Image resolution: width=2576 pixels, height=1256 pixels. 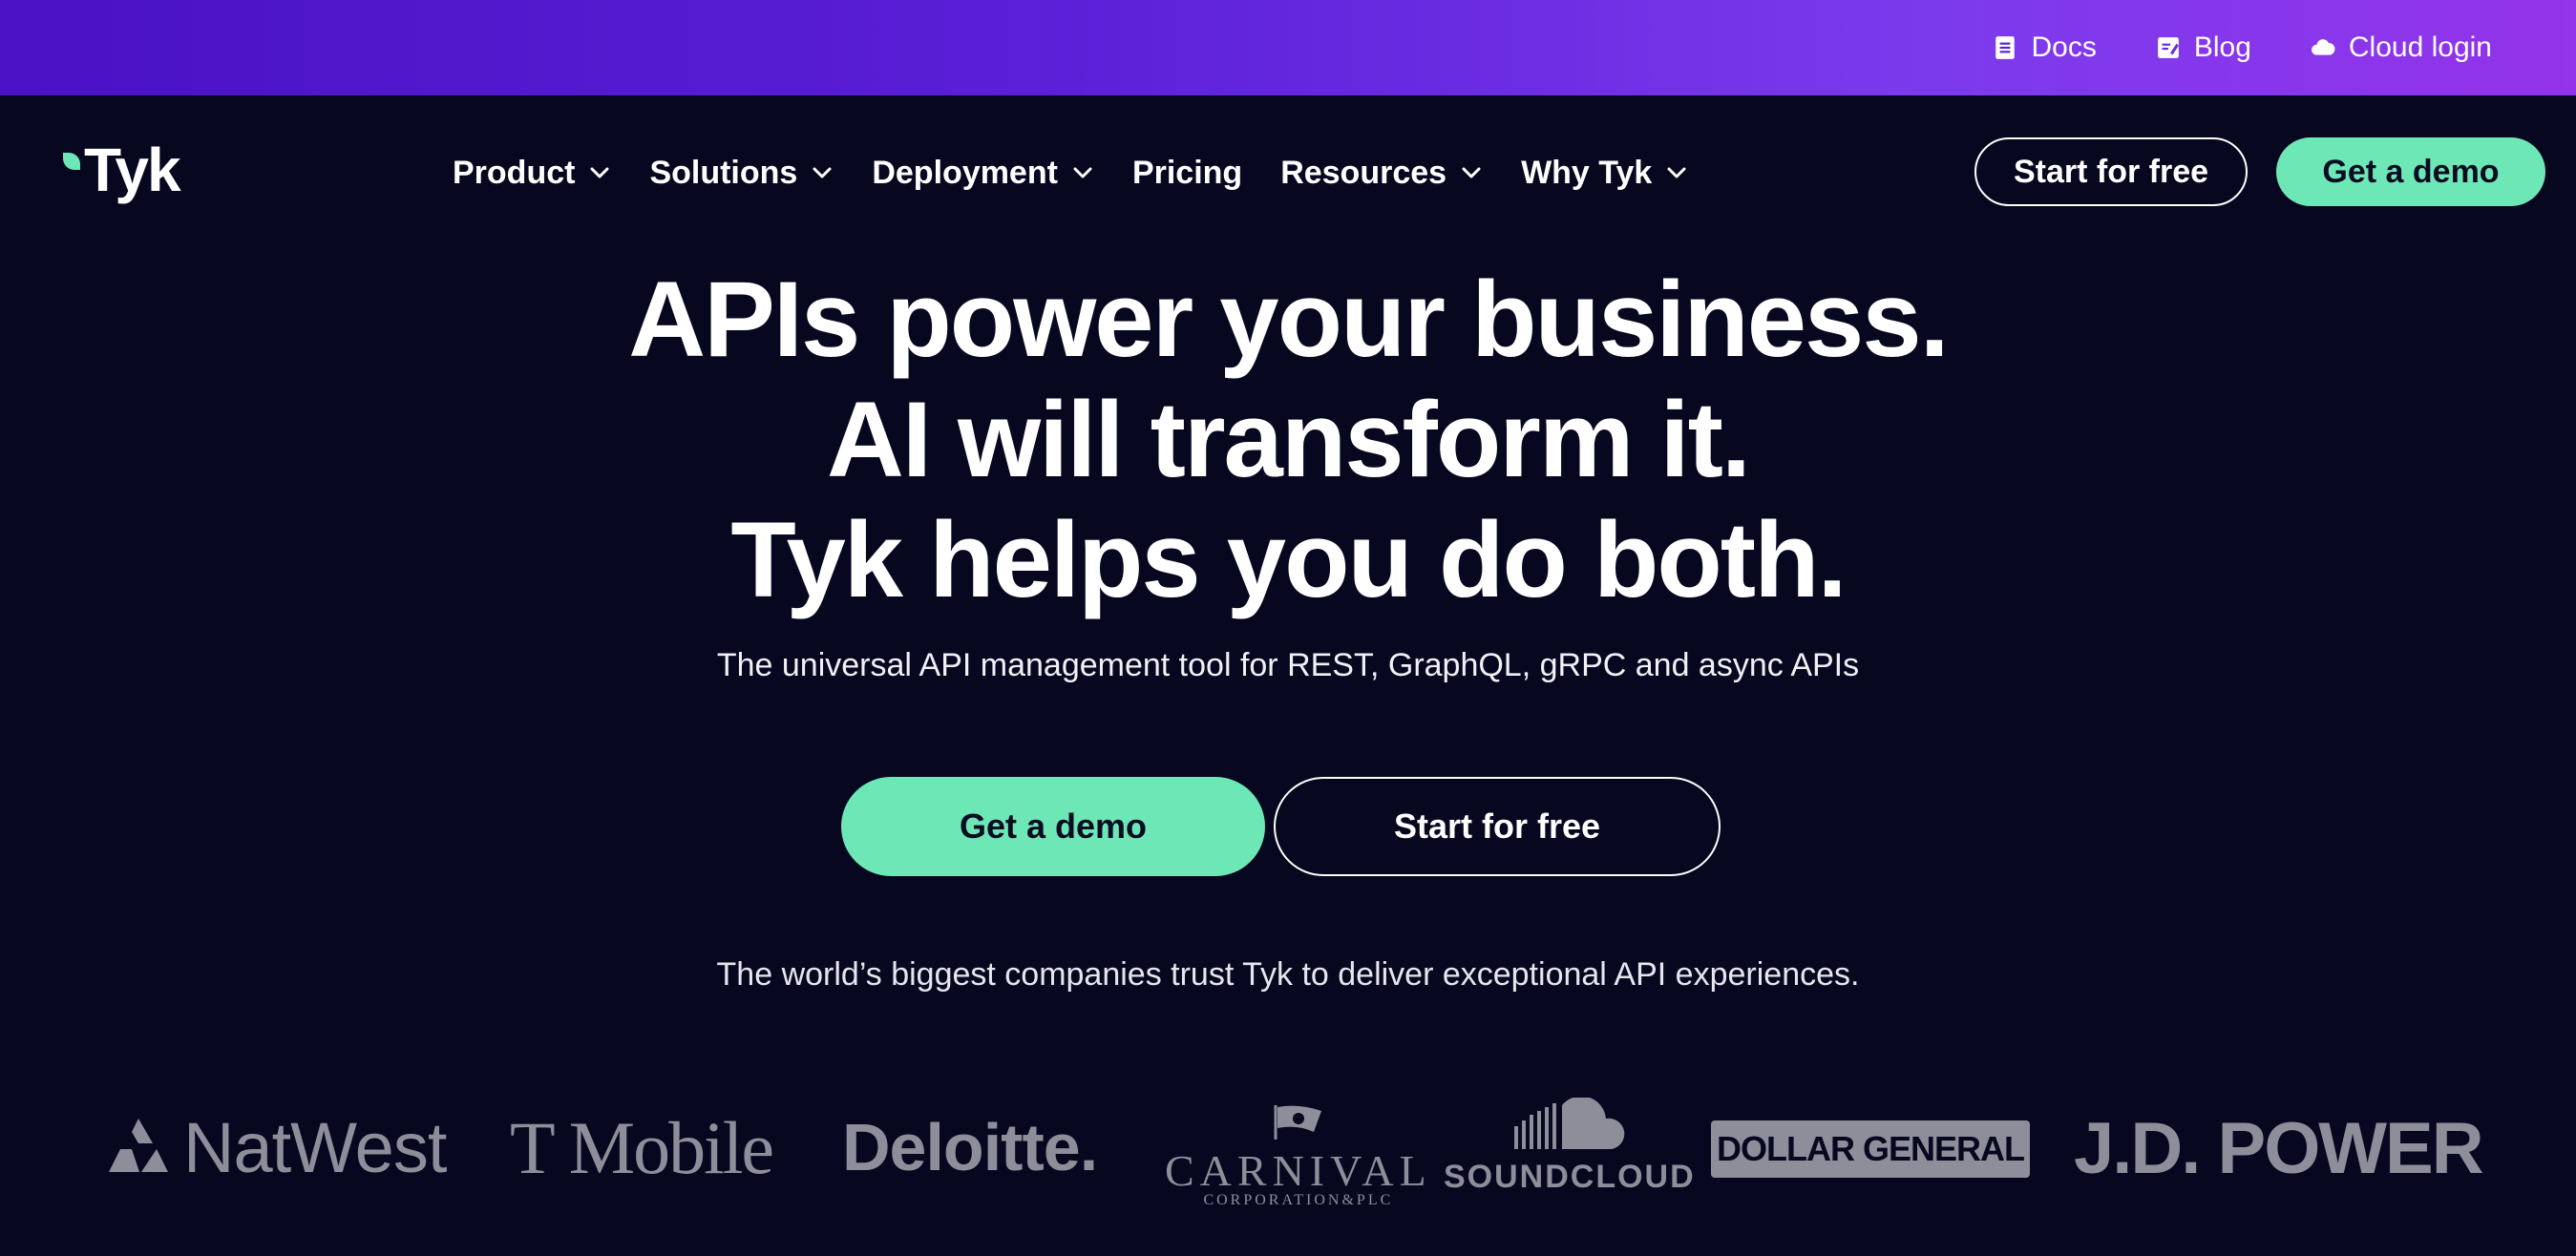 What do you see at coordinates (965, 173) in the screenshot?
I see `nav-item-label: Deployment` at bounding box center [965, 173].